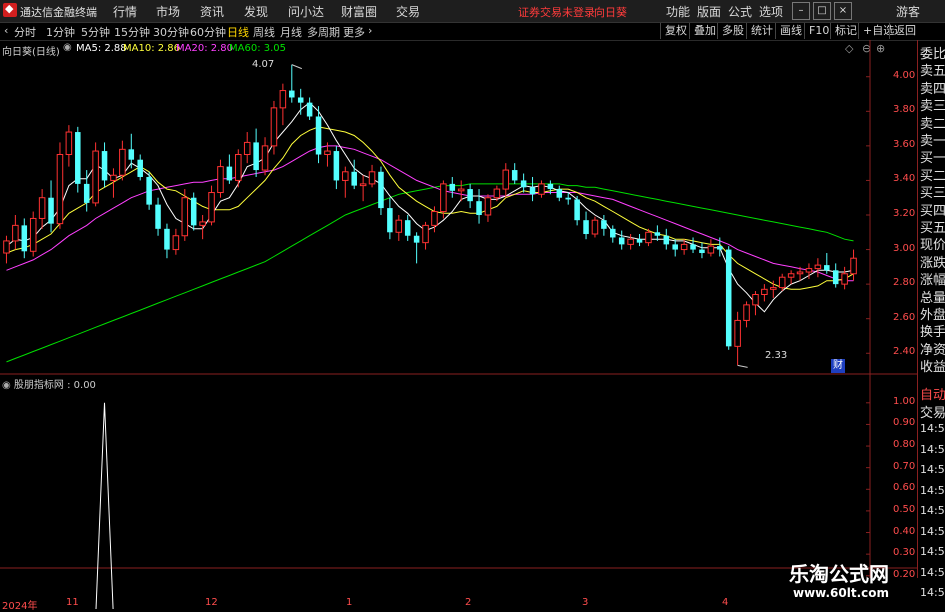  I want to click on tab-daily: 日线, so click(238, 32).